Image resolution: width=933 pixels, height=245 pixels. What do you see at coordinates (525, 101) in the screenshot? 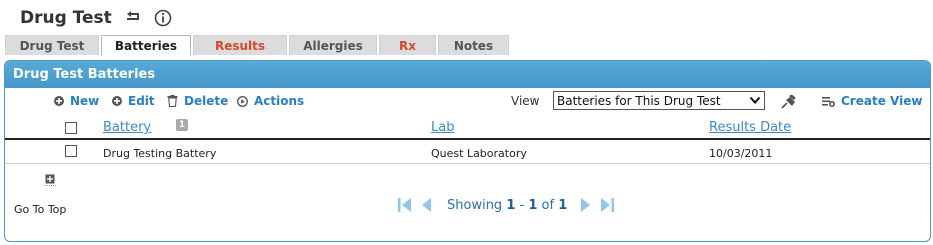
I see `view-label: View` at bounding box center [525, 101].